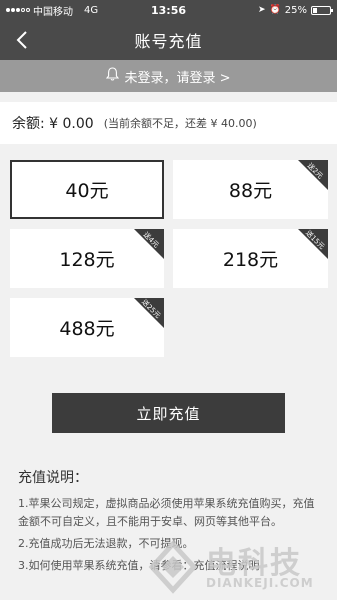  I want to click on instructions-heading: 充值说明：, so click(53, 478).